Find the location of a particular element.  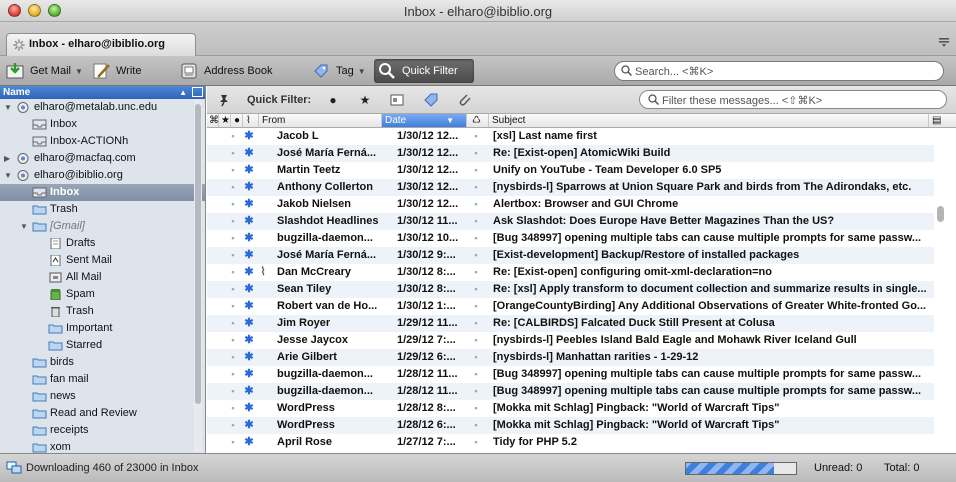

message-list-scrollbar is located at coordinates (941, 290).